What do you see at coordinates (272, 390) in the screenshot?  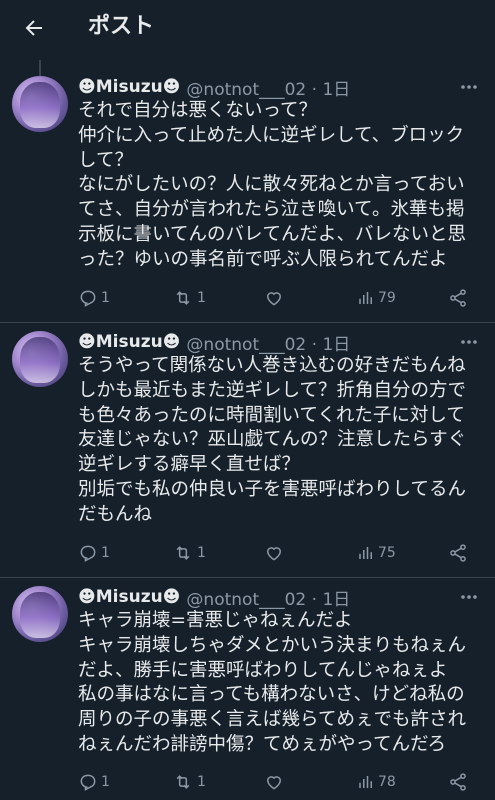 I see `text-line: しかも最近もまた逆ギレして？折角自分の方で` at bounding box center [272, 390].